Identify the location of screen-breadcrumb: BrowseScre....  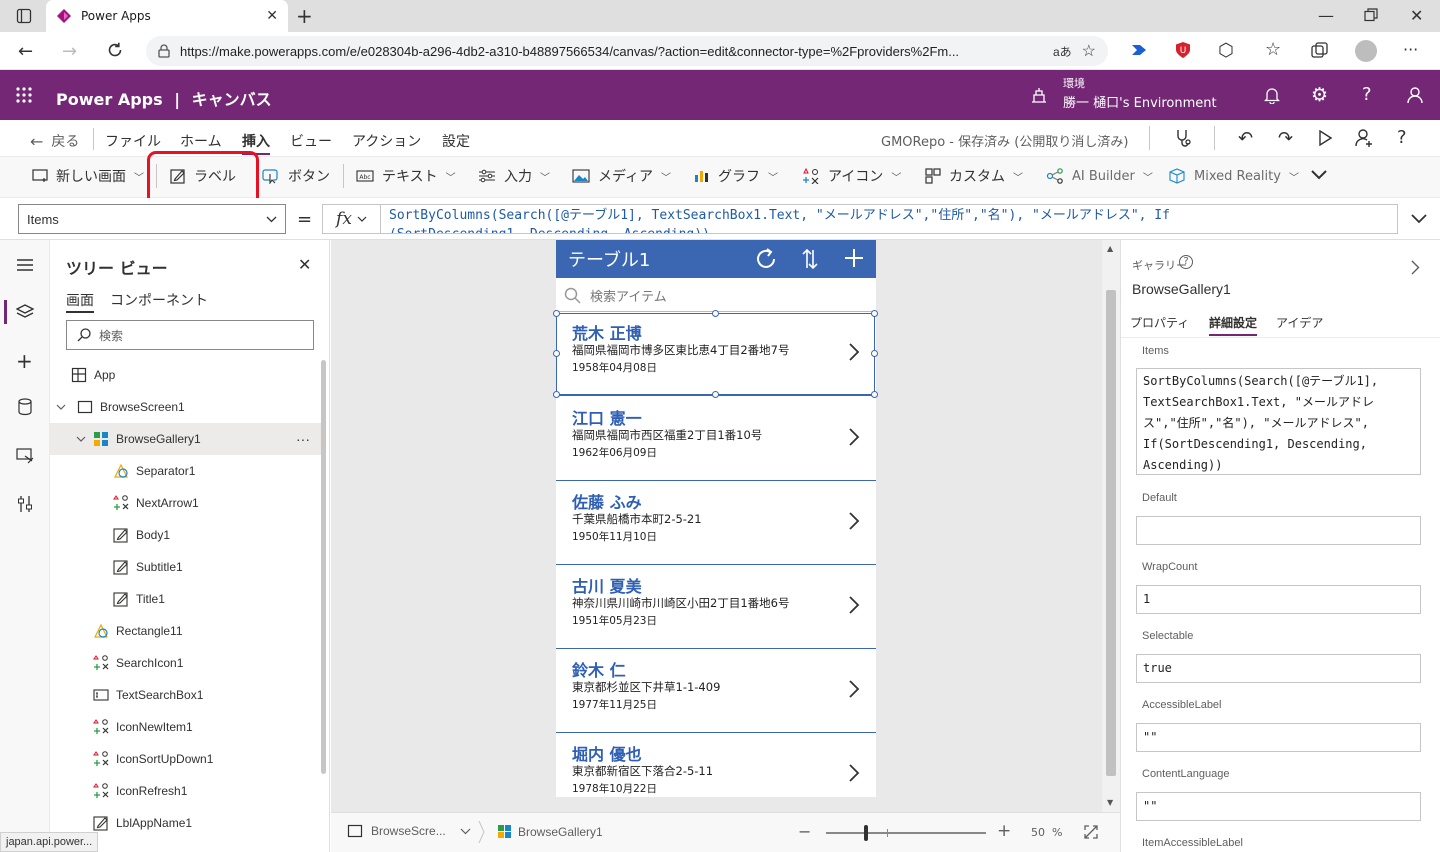
(409, 831).